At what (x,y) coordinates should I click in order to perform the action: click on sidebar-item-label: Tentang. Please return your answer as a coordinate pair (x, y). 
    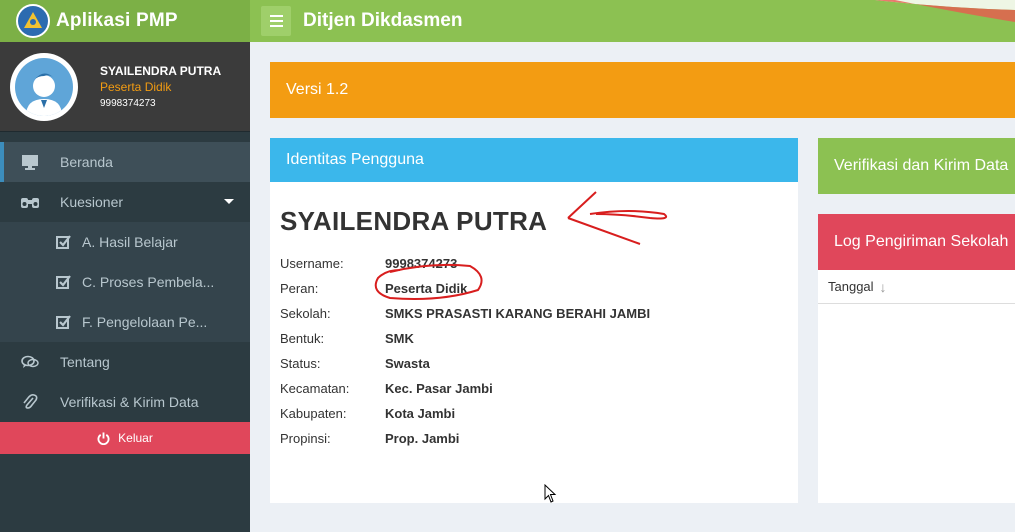
    Looking at the image, I should click on (85, 362).